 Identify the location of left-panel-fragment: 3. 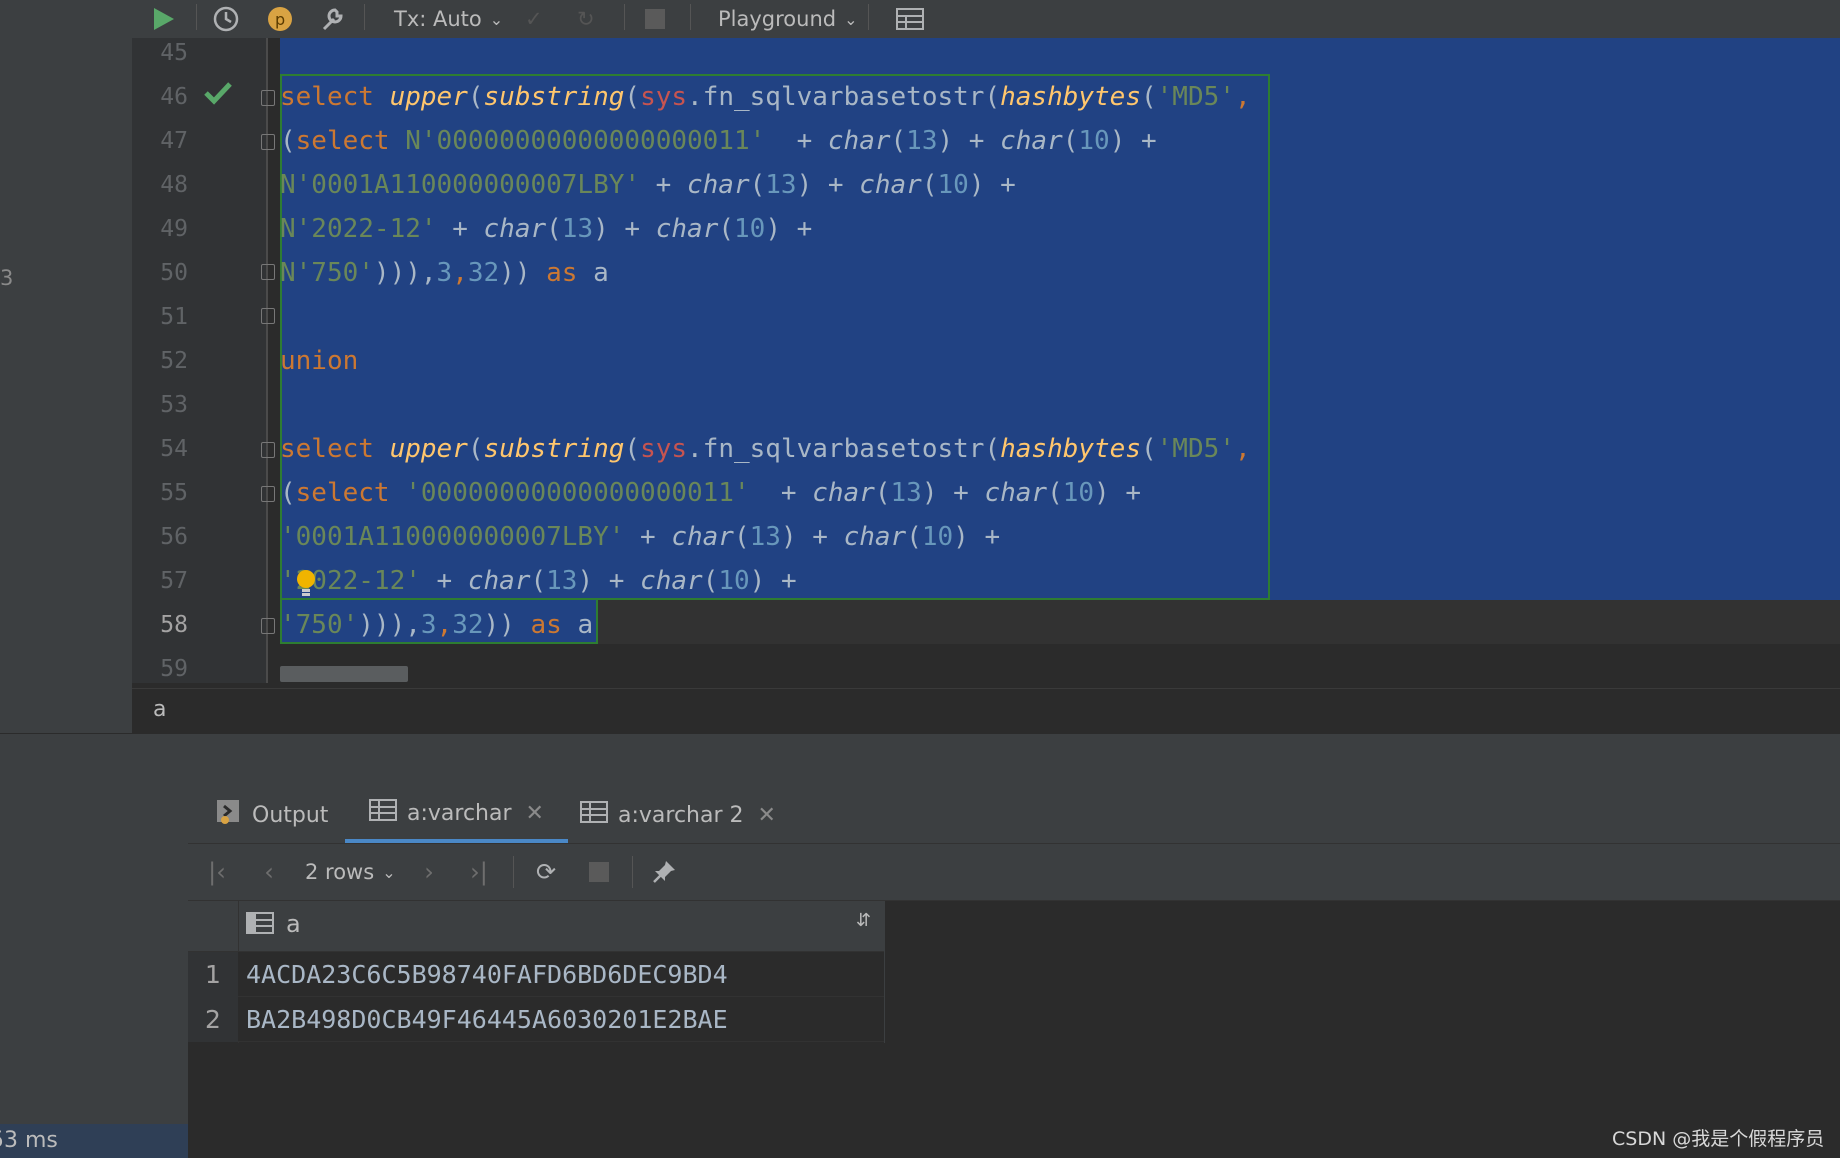
(7, 278).